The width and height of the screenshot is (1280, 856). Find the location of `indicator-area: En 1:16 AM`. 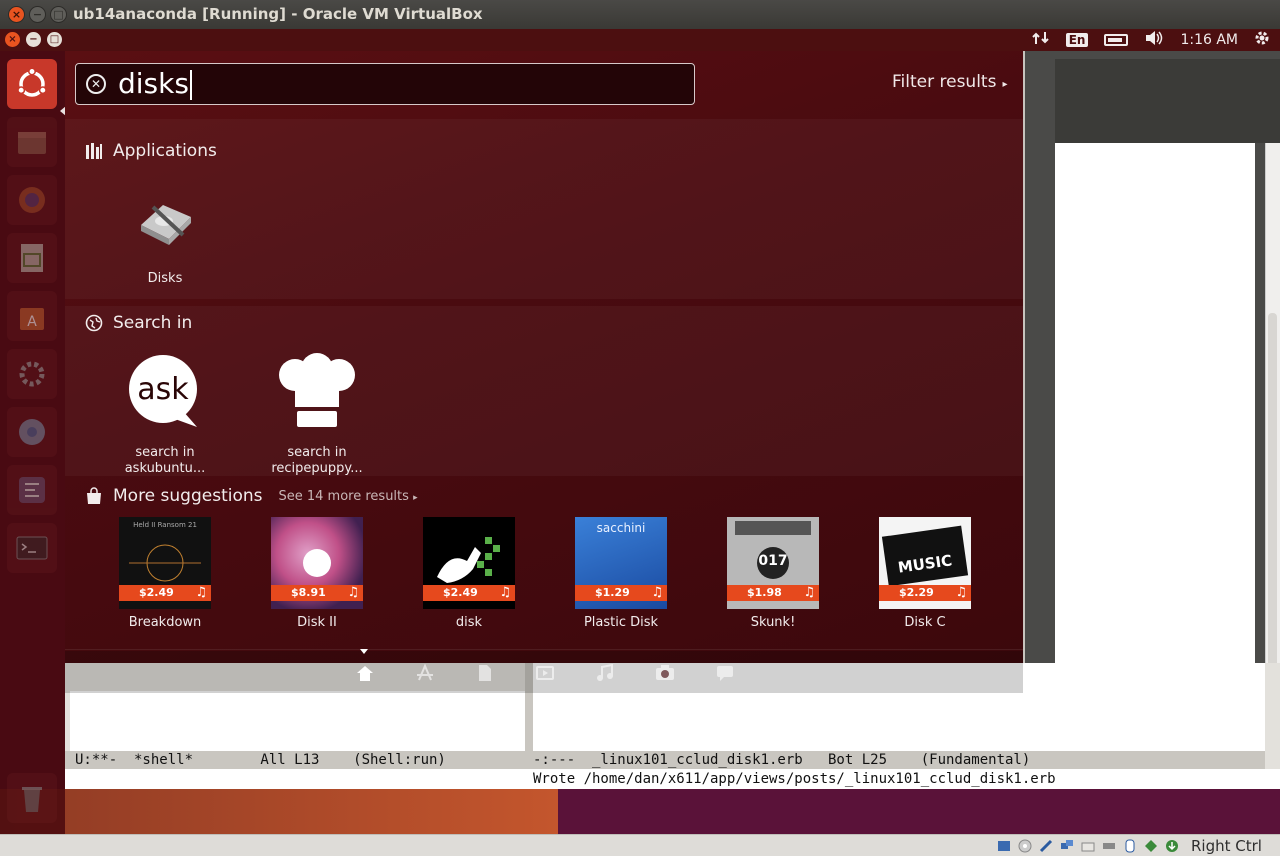

indicator-area: En 1:16 AM is located at coordinates (1155, 40).